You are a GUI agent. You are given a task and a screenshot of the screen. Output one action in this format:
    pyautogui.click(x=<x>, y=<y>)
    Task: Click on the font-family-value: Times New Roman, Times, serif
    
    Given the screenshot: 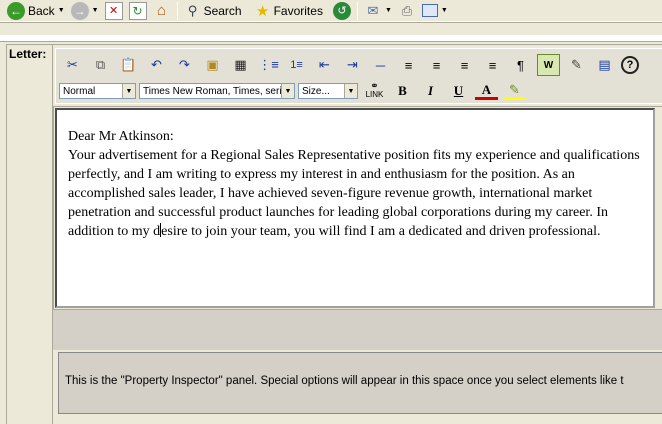 What is the action you would take?
    pyautogui.click(x=213, y=91)
    